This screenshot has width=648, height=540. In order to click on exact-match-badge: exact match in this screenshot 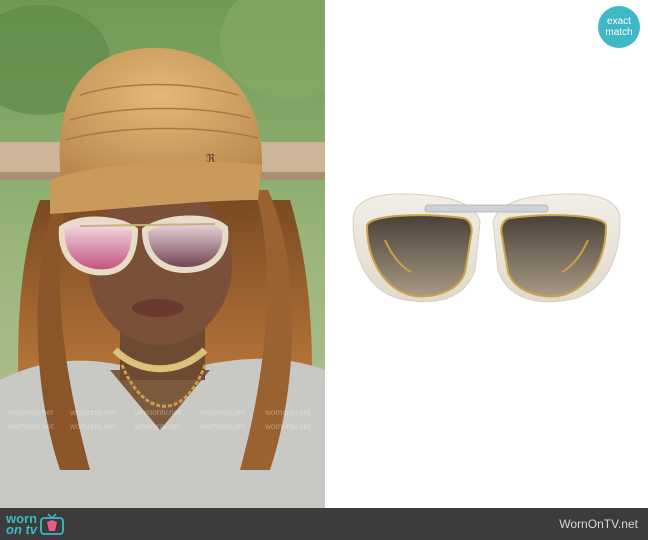, I will do `click(619, 27)`.